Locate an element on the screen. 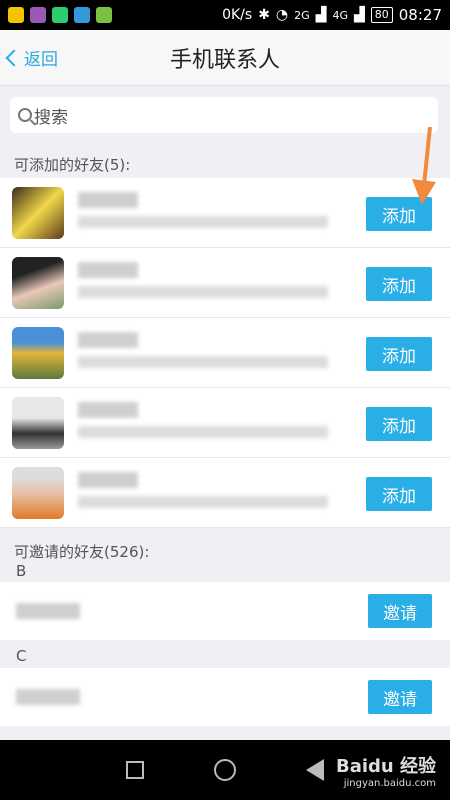 The height and width of the screenshot is (800, 450). signal-2g: 2G is located at coordinates (302, 15).